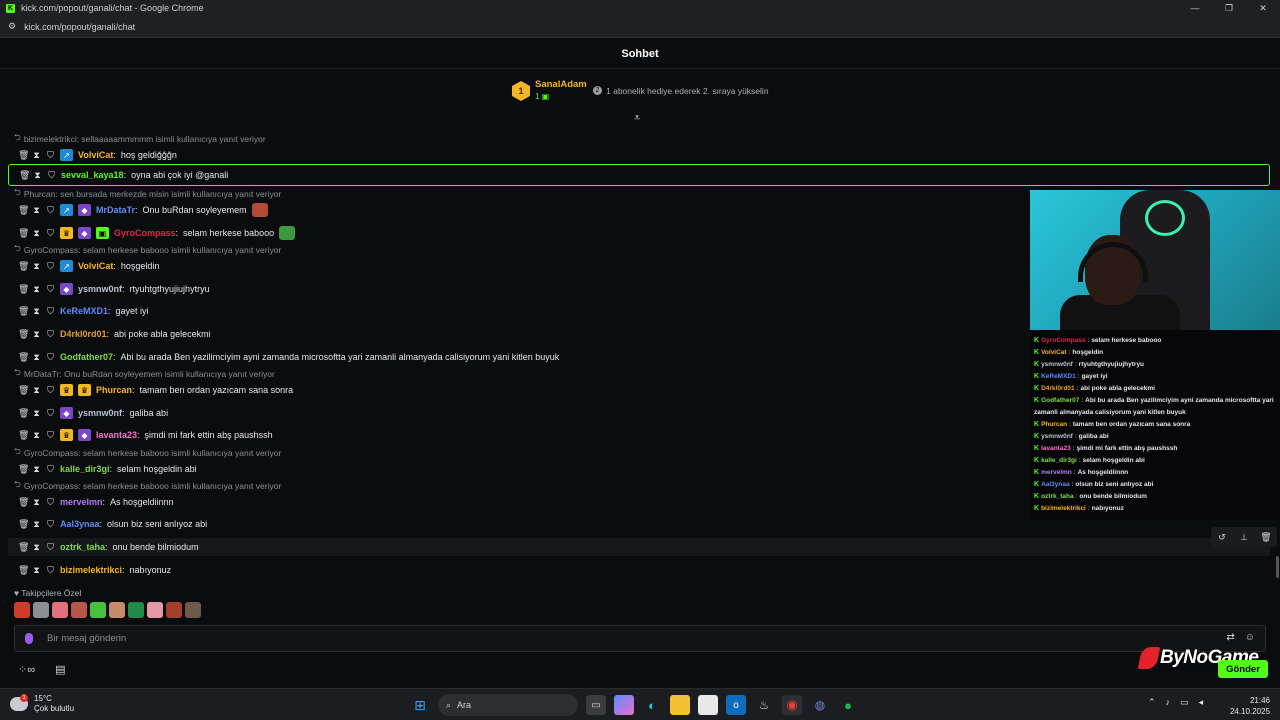  What do you see at coordinates (1244, 537) in the screenshot?
I see `pin-icon: ⊥` at bounding box center [1244, 537].